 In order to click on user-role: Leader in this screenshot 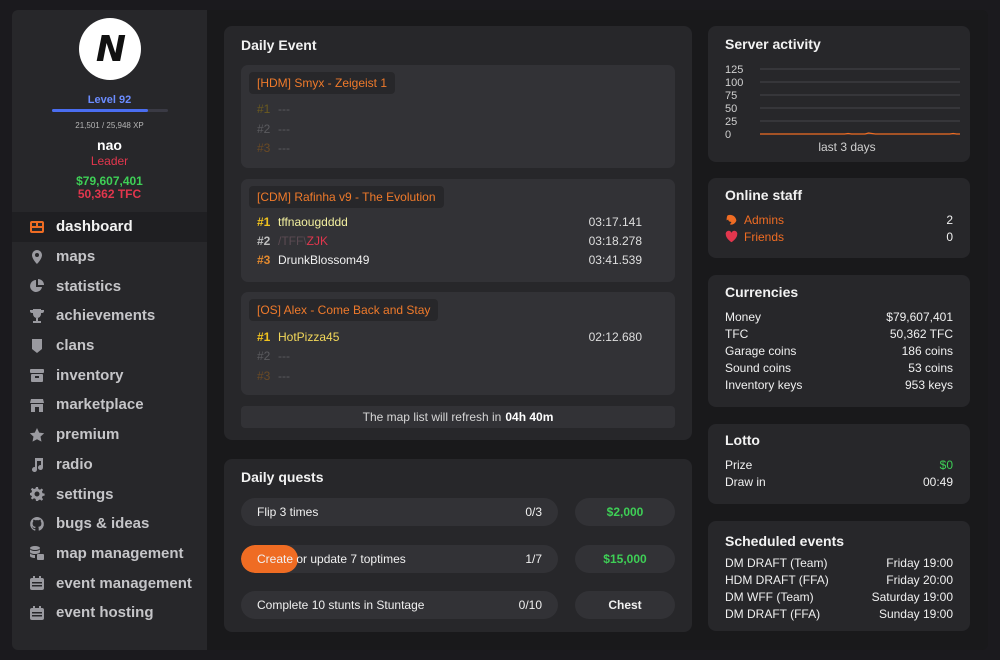, I will do `click(109, 161)`.